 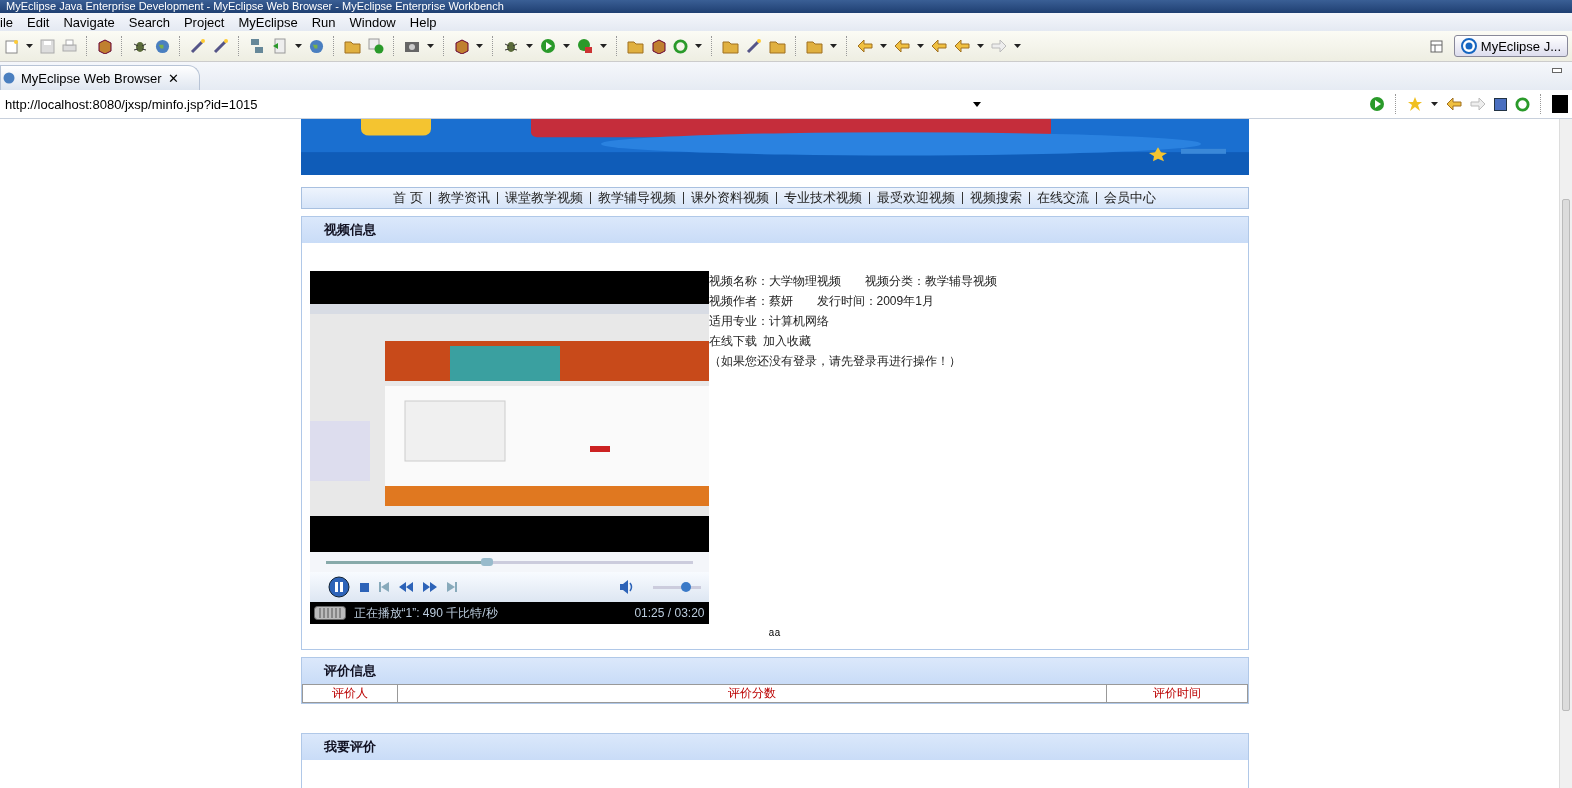 What do you see at coordinates (408, 198) in the screenshot?
I see `nav-link: 首 页` at bounding box center [408, 198].